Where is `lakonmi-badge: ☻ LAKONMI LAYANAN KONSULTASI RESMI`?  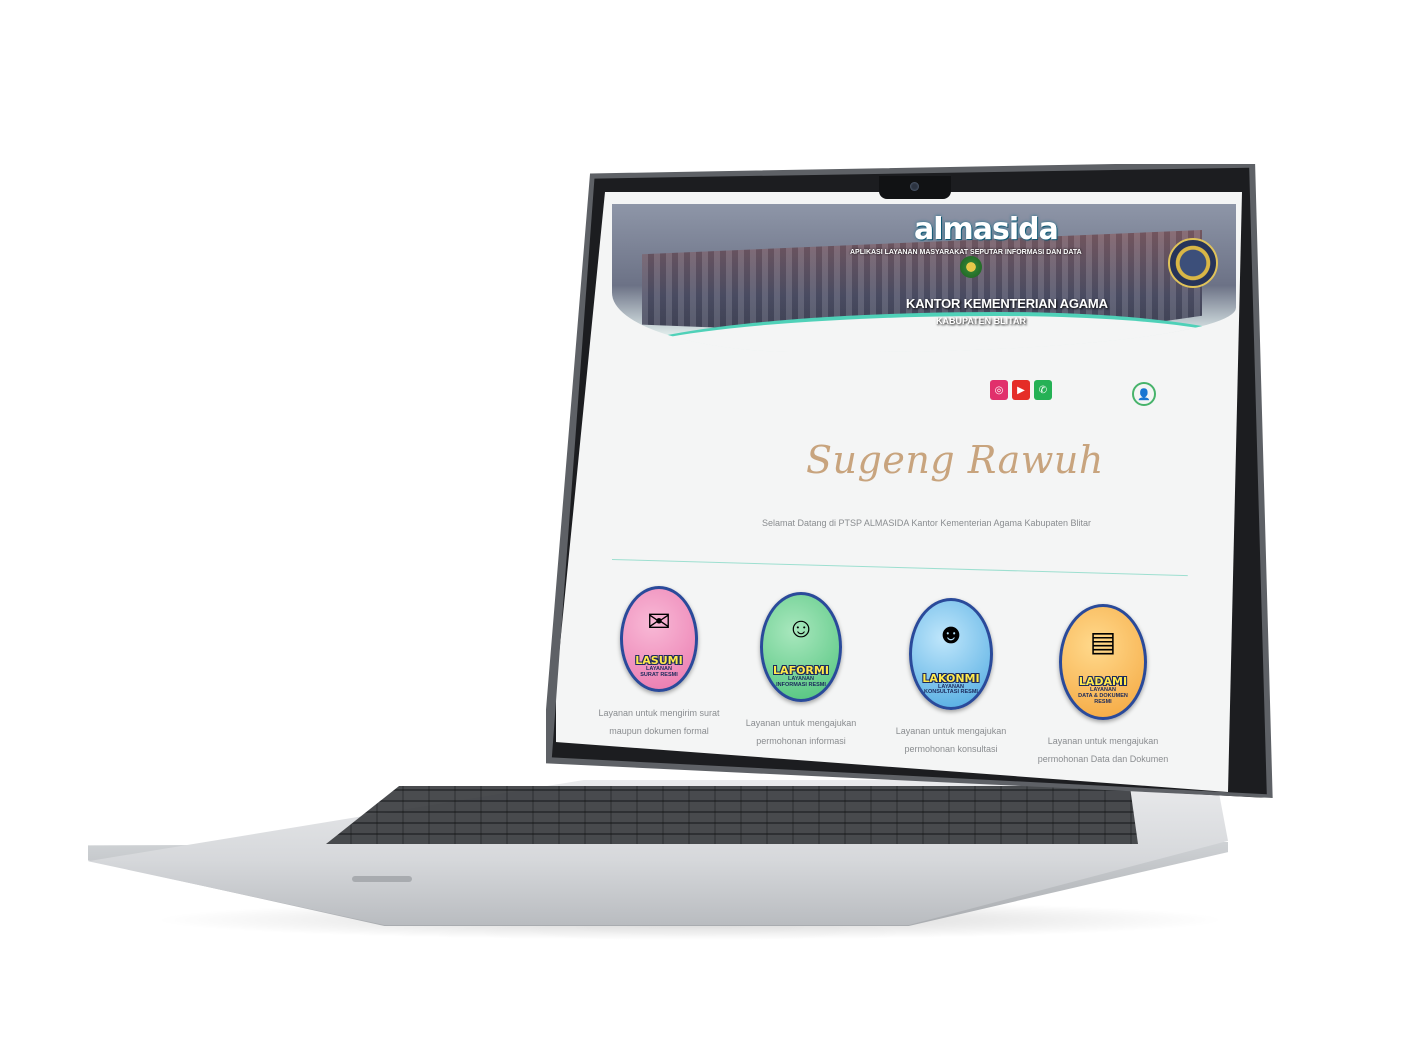 lakonmi-badge: ☻ LAKONMI LAYANAN KONSULTASI RESMI is located at coordinates (951, 654).